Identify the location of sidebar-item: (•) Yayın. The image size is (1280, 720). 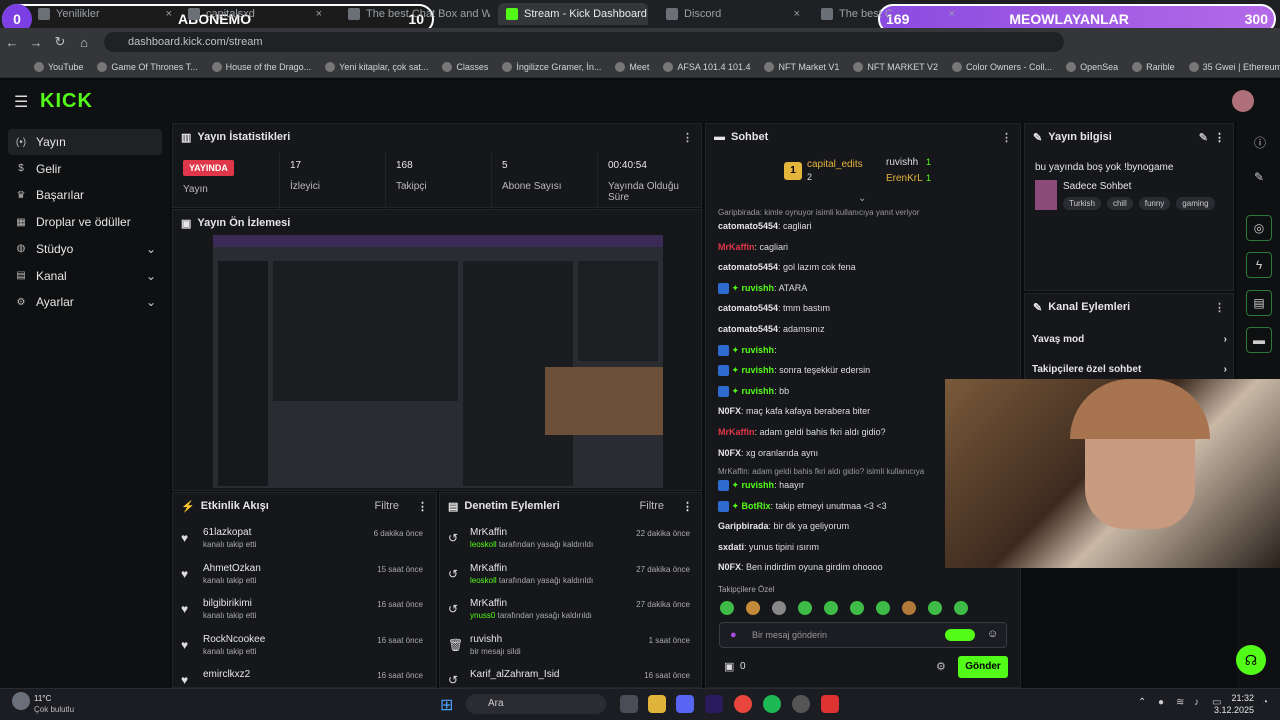
(85, 142).